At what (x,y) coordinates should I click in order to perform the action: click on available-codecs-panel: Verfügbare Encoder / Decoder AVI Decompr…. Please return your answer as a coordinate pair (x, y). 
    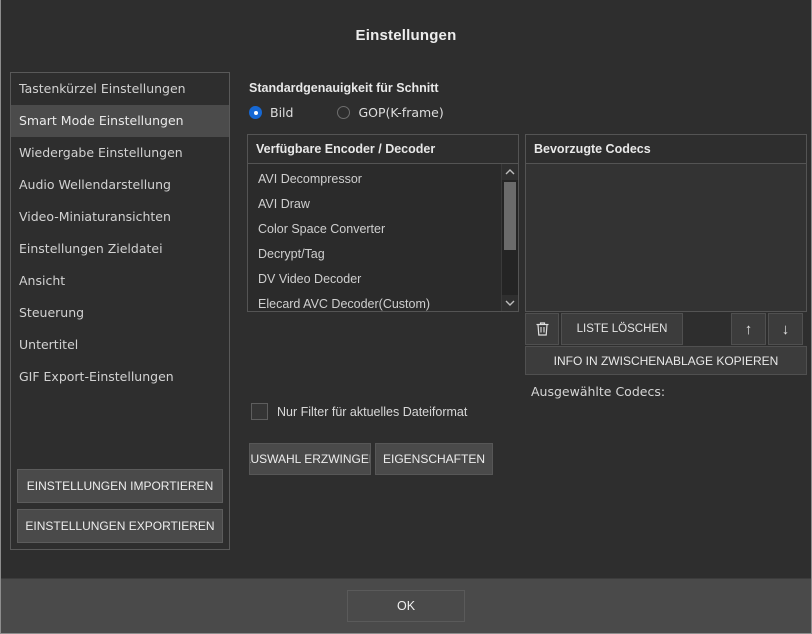
    Looking at the image, I should click on (383, 223).